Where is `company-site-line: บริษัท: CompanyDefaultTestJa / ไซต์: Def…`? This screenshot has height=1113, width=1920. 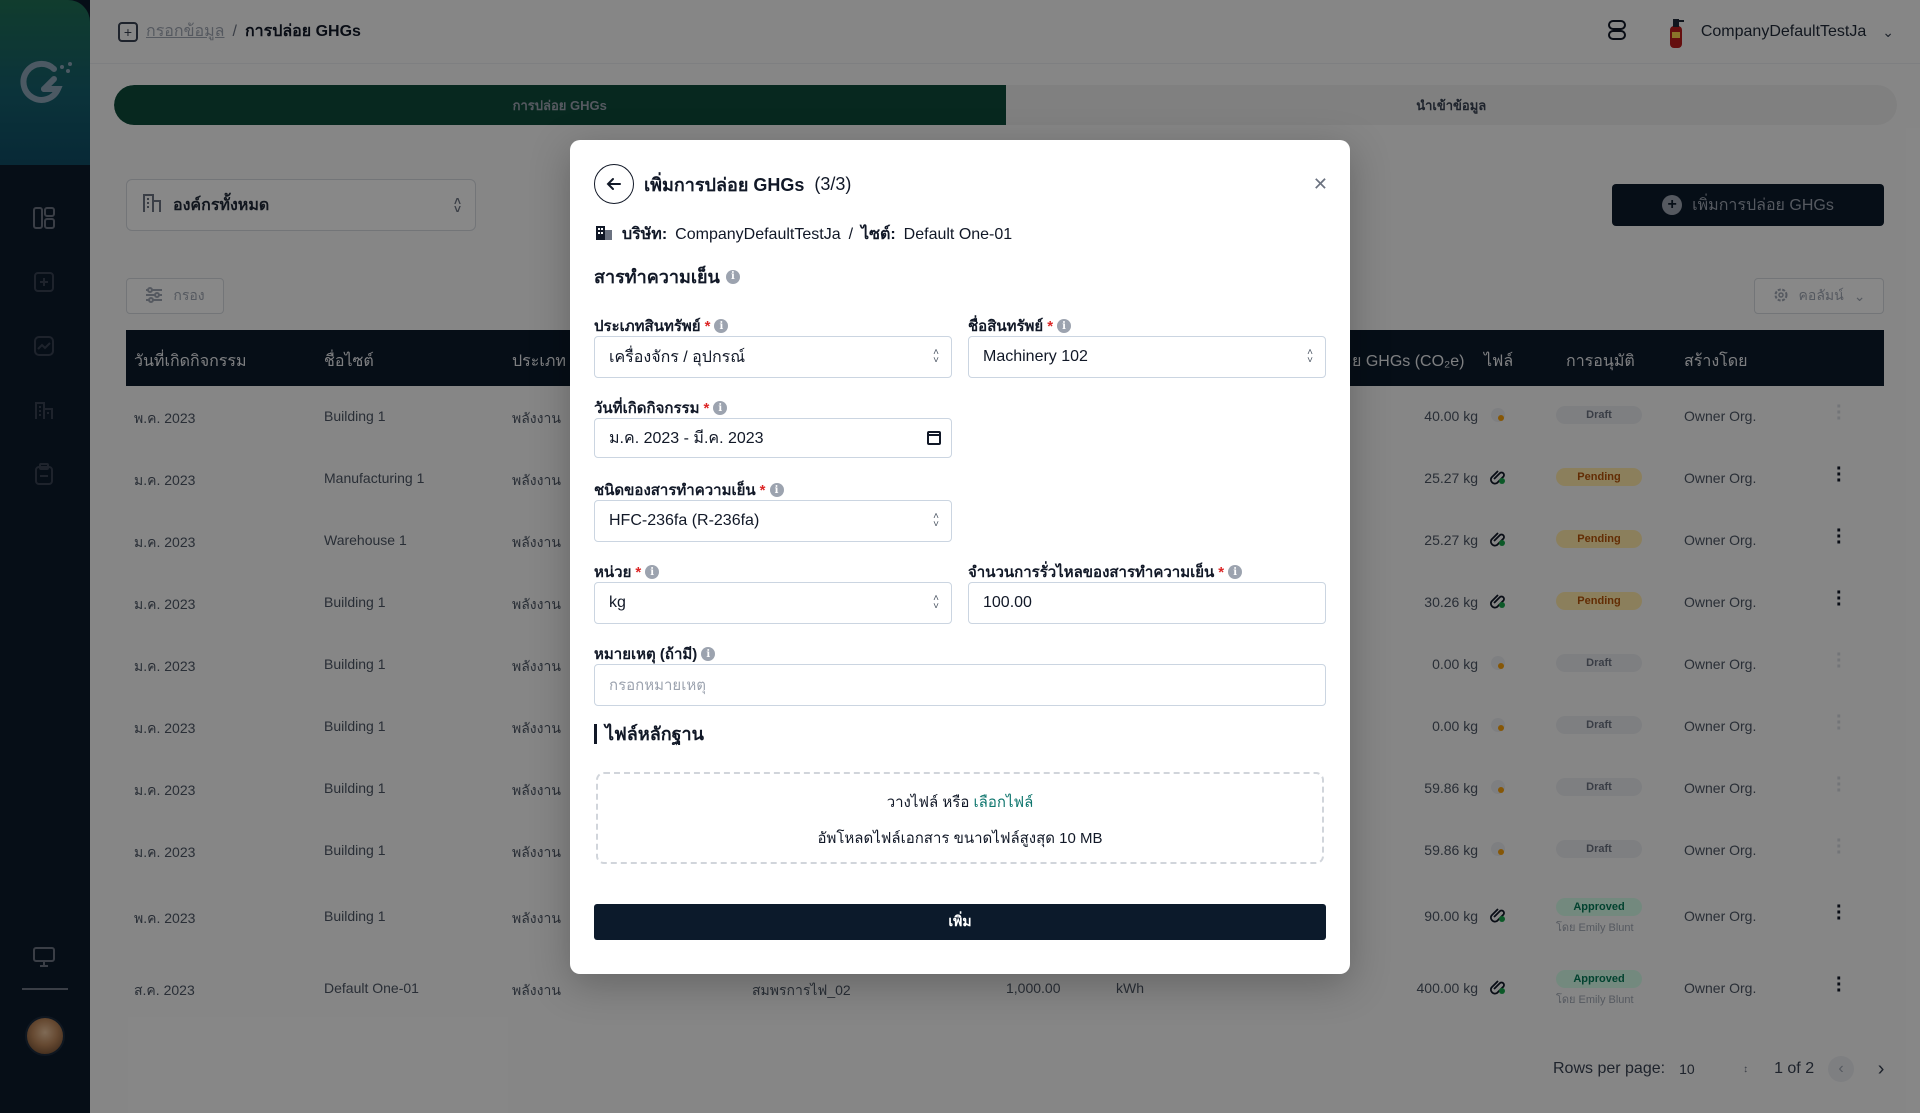
company-site-line: บริษัท: CompanyDefaultTestJa / ไซต์: Def… is located at coordinates (803, 234).